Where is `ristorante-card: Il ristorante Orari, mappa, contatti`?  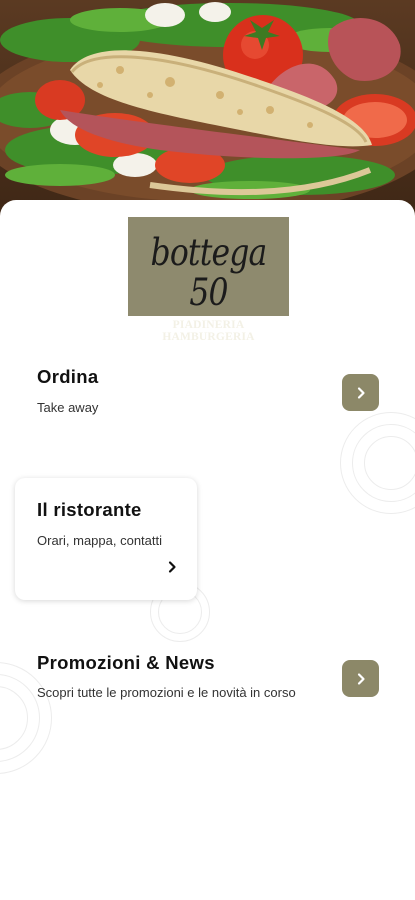
ristorante-card: Il ristorante Orari, mappa, contatti is located at coordinates (106, 539).